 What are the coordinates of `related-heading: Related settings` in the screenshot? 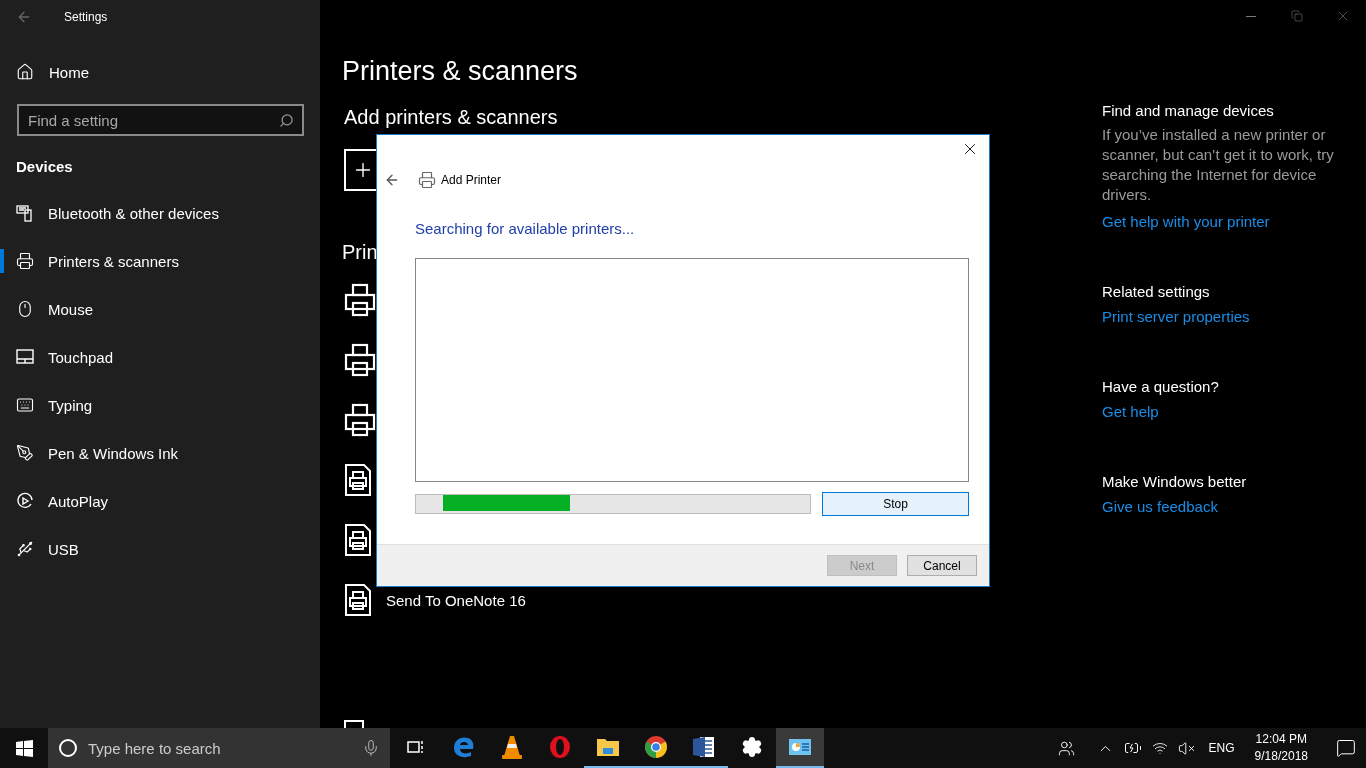 It's located at (1156, 291).